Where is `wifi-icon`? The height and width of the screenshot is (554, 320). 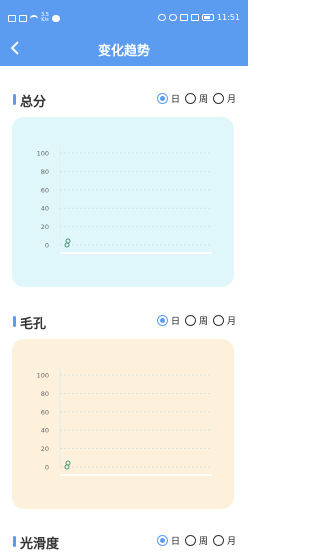
wifi-icon is located at coordinates (34, 18).